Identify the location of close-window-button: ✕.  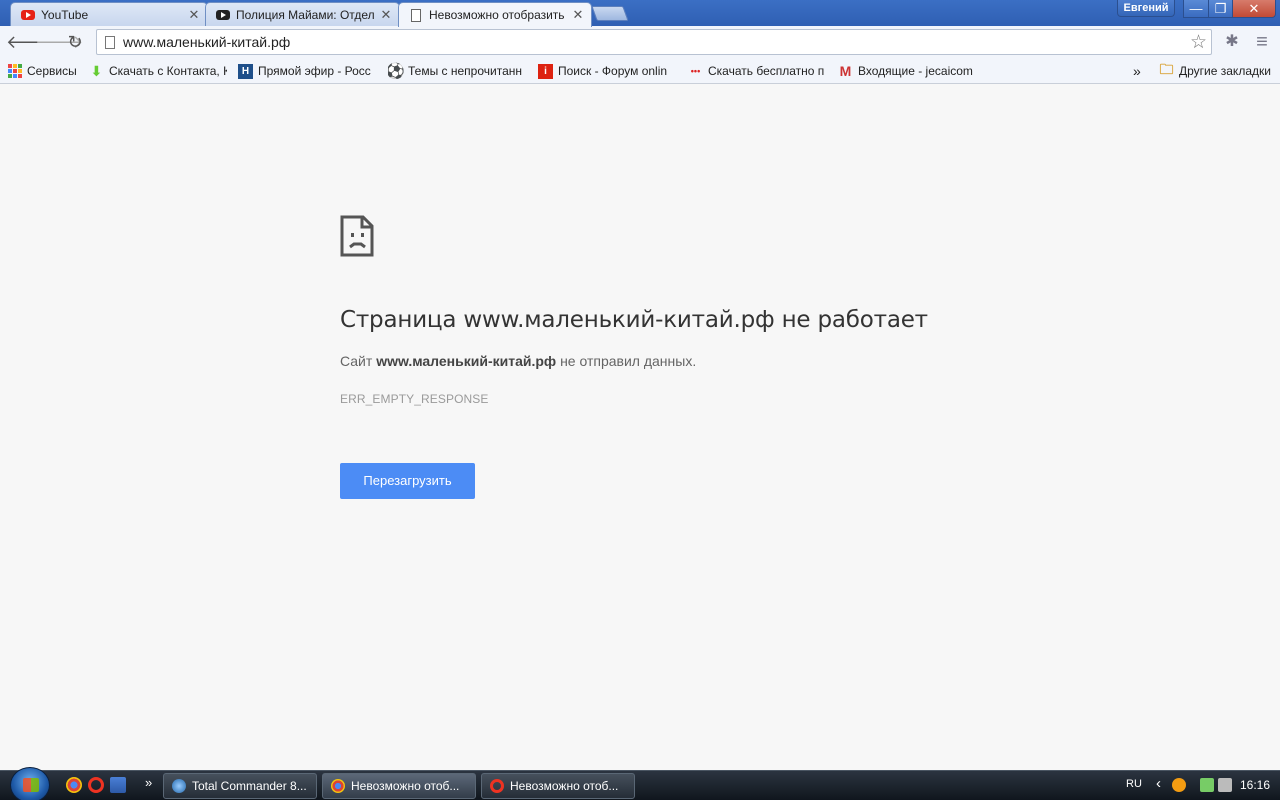
(1254, 9).